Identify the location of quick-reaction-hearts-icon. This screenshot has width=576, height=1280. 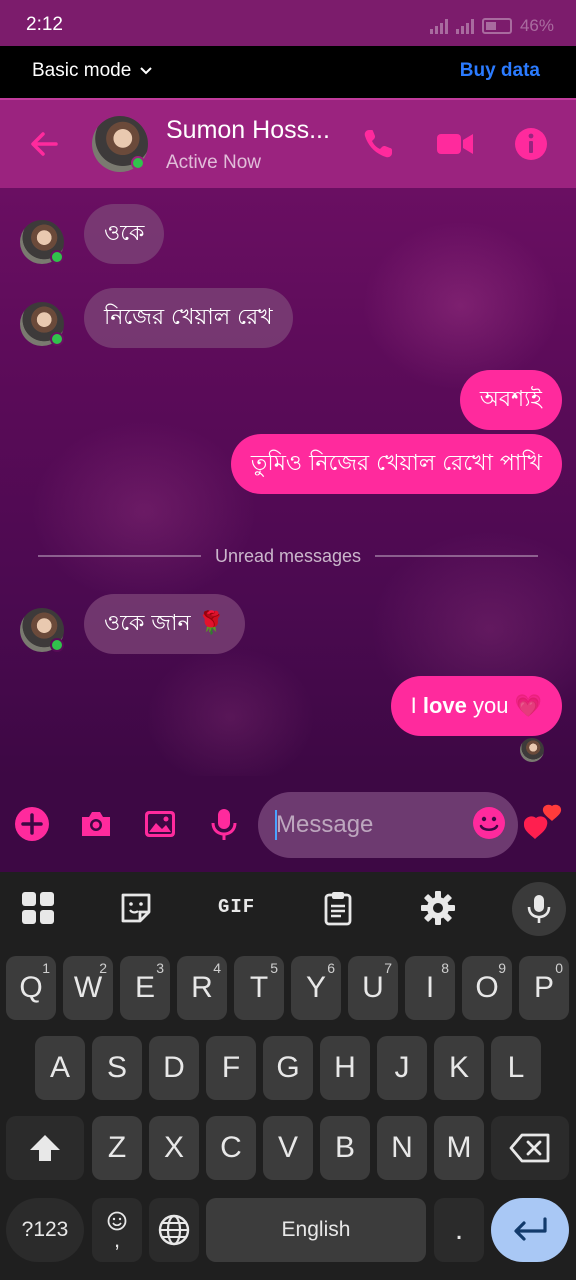
(545, 824).